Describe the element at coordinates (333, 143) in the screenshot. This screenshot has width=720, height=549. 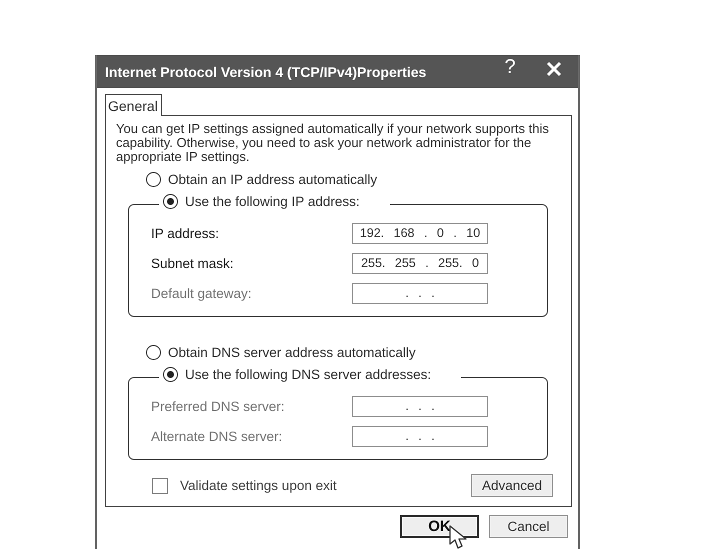
I see `description-text: You can get IP settings assigned automatically if your network supports this capability. Otherwise, you need to ask your network administrator for the appropriate IP settings.` at that location.